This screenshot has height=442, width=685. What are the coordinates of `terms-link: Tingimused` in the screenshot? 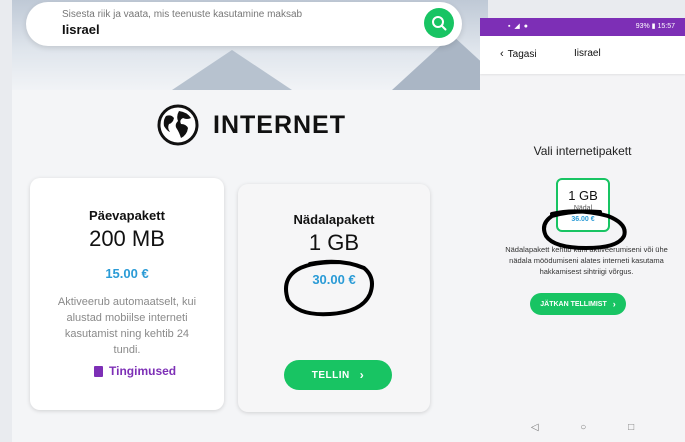 It's located at (135, 371).